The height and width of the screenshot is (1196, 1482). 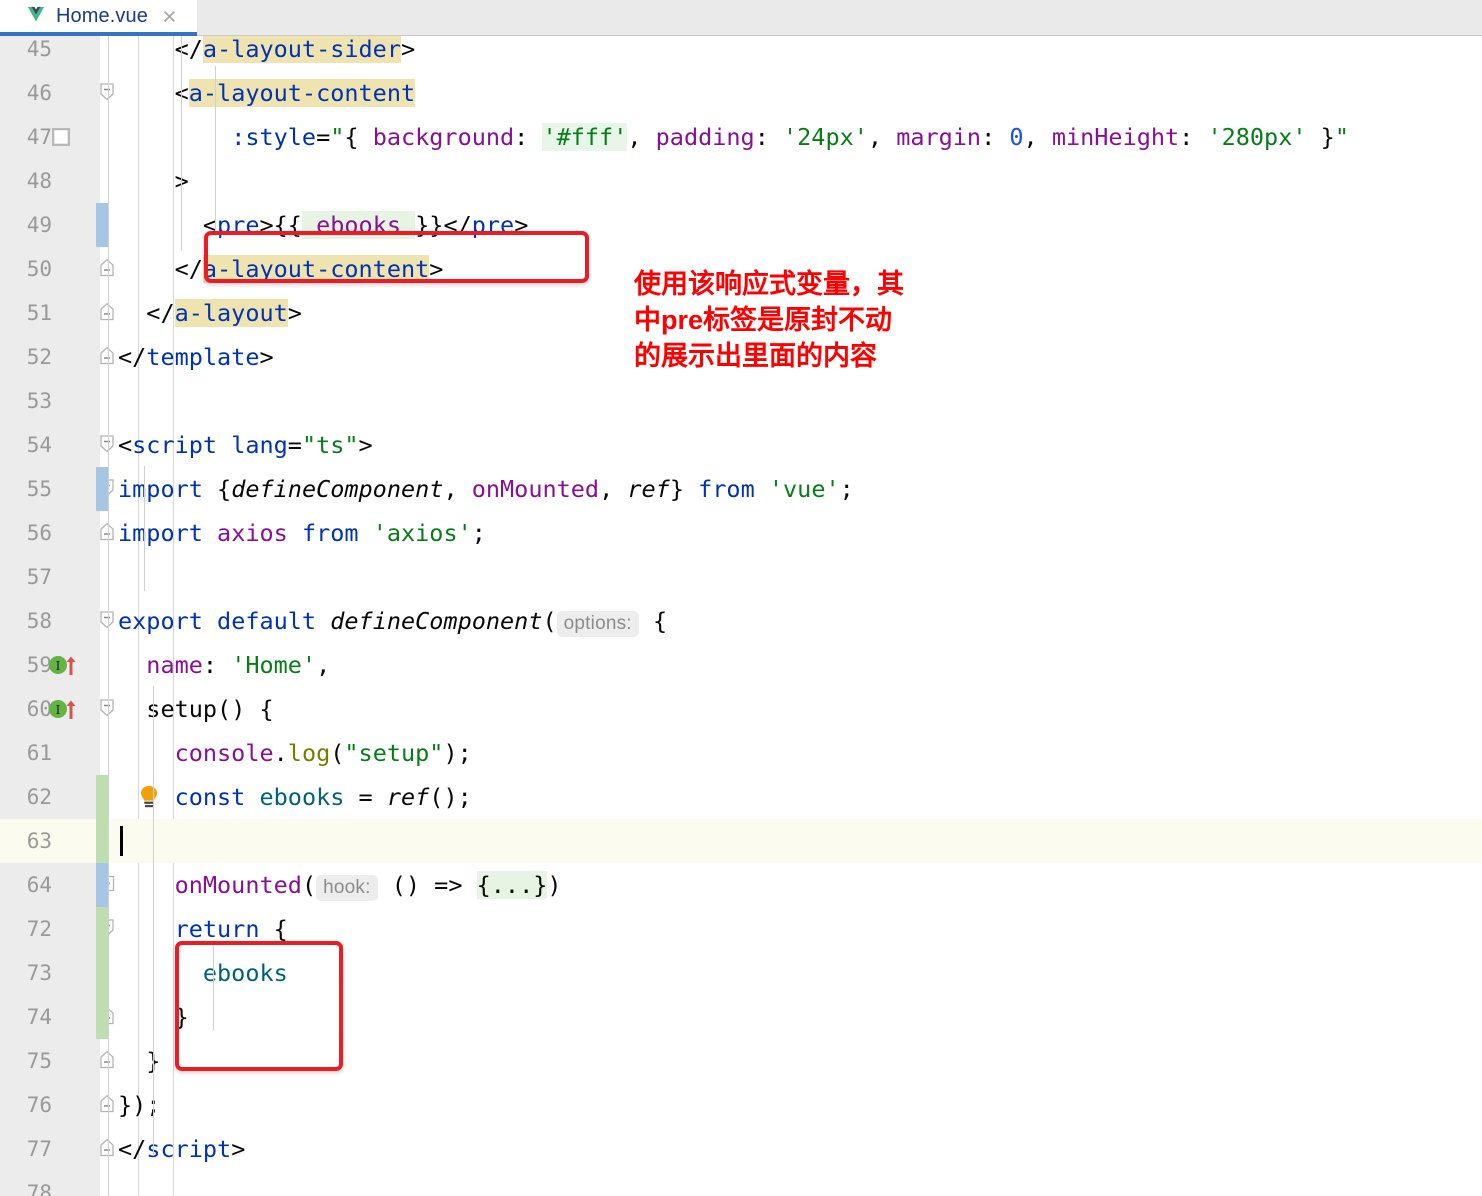 What do you see at coordinates (224, 665) in the screenshot?
I see `code-text: name: 'Home',` at bounding box center [224, 665].